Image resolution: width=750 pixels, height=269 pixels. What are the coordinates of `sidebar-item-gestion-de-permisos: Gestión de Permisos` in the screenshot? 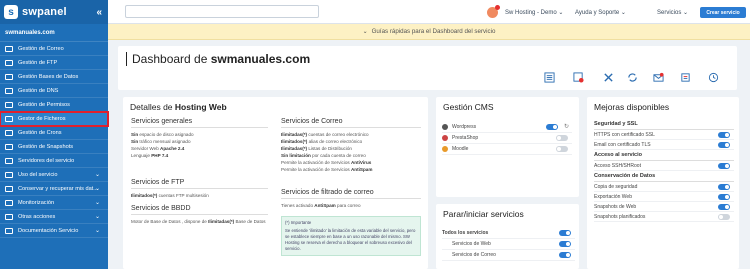 It's located at (54, 105).